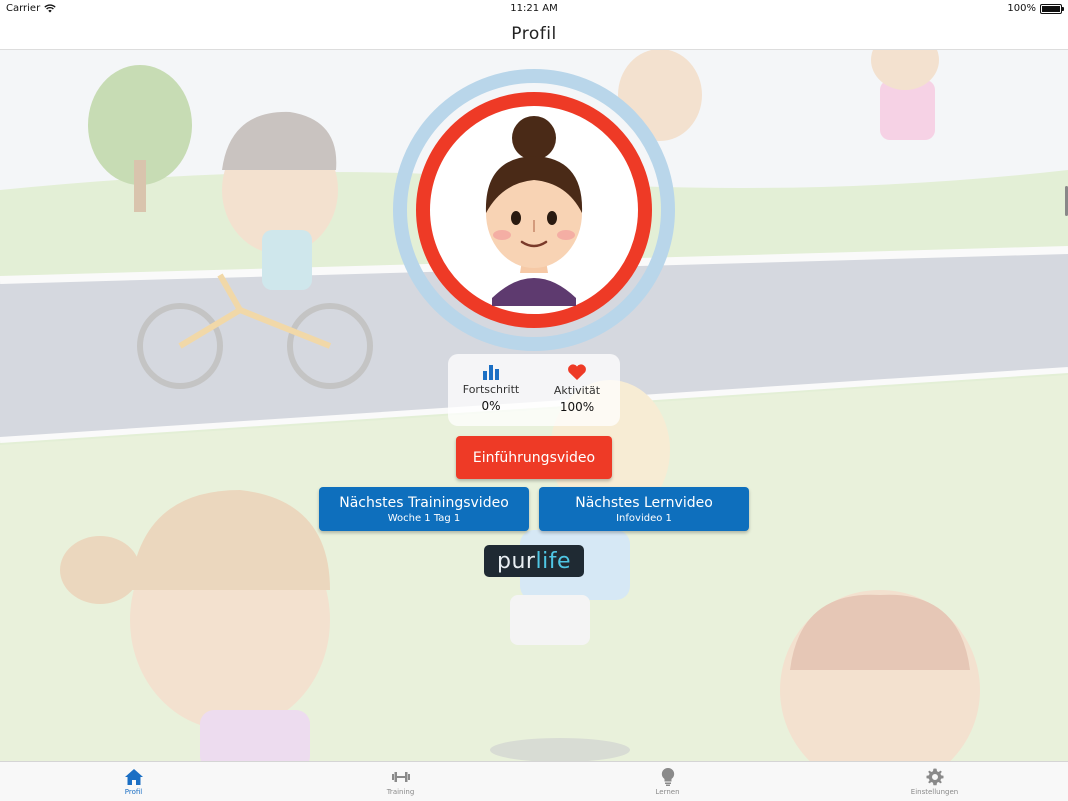 This screenshot has width=1068, height=801. I want to click on next-learn-video-label: Nächstes Lernvideo, so click(644, 502).